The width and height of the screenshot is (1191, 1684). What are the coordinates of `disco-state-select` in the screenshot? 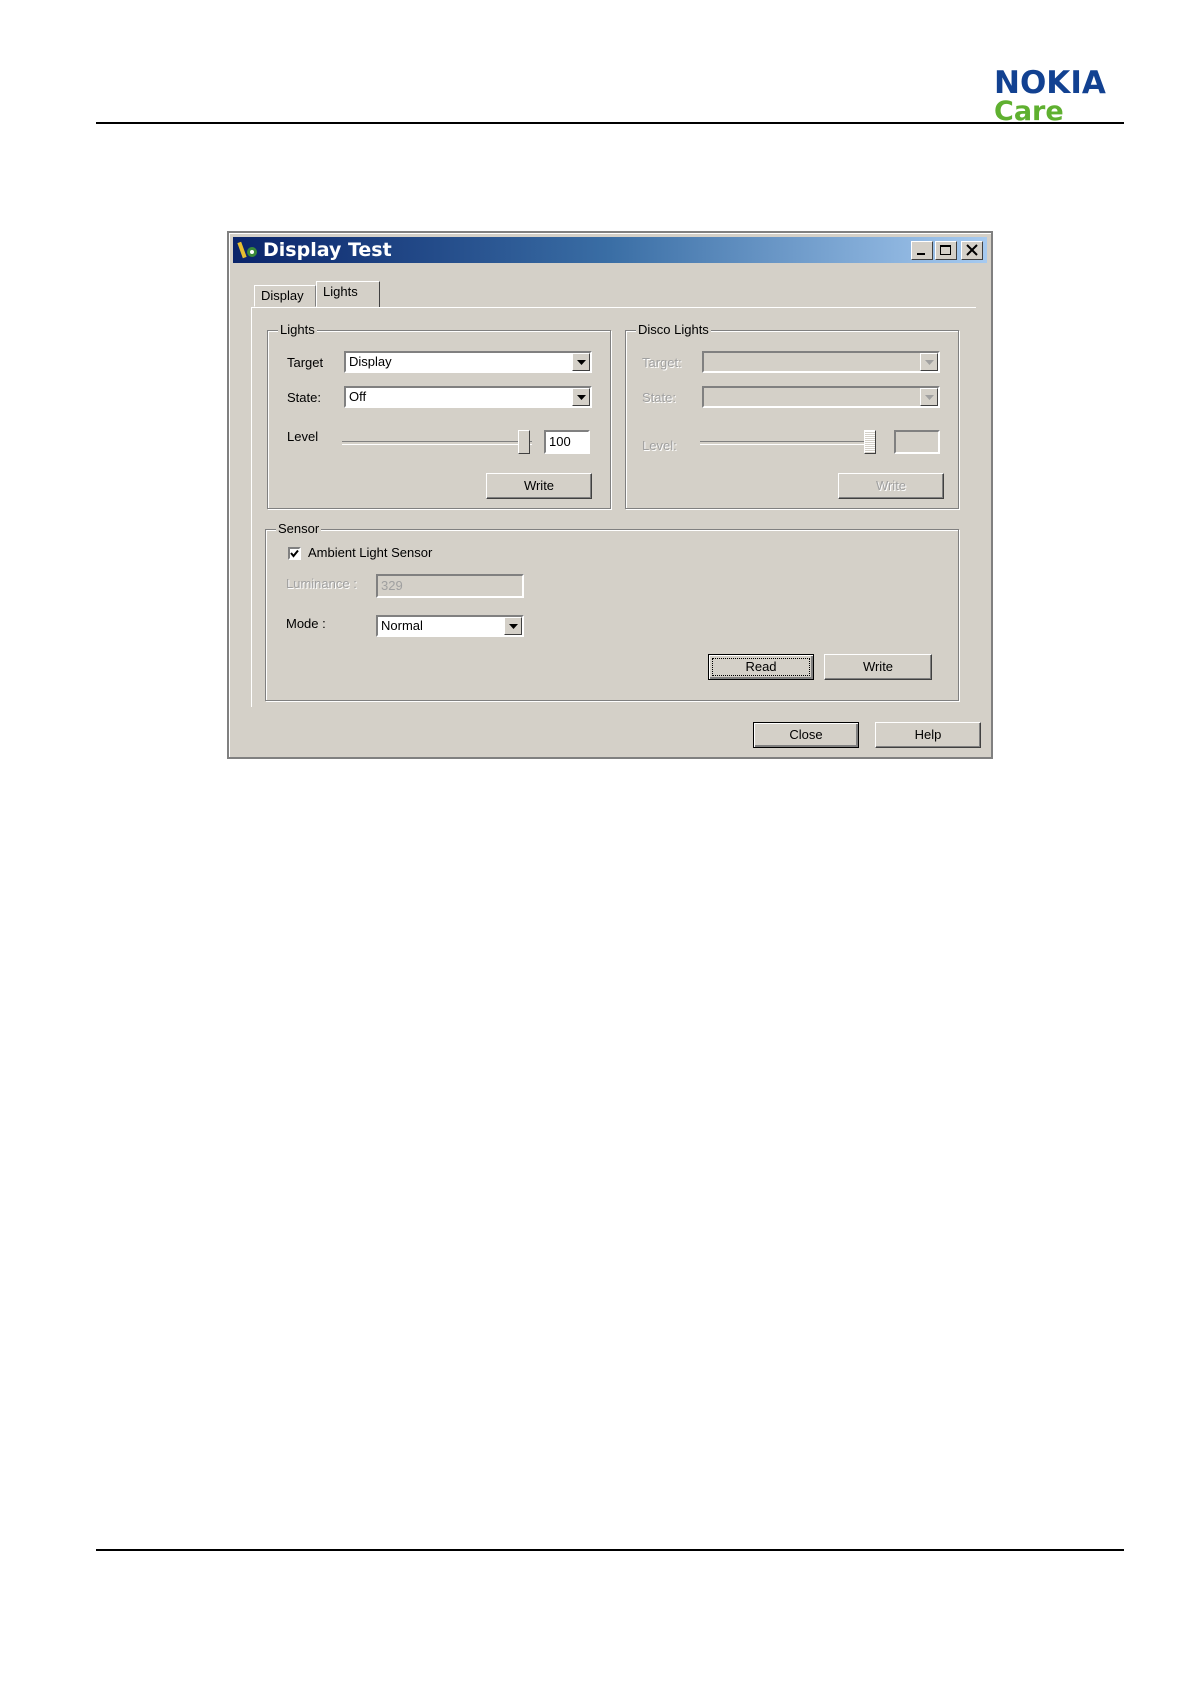 It's located at (821, 397).